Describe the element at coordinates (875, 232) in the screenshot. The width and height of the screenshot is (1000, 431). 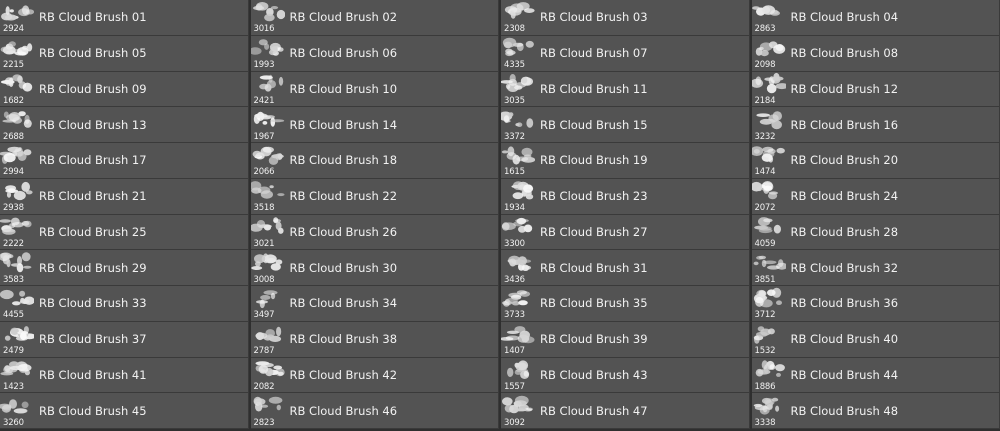
I see `brush-preset-item: 4059 RB Cloud Brush 28` at that location.